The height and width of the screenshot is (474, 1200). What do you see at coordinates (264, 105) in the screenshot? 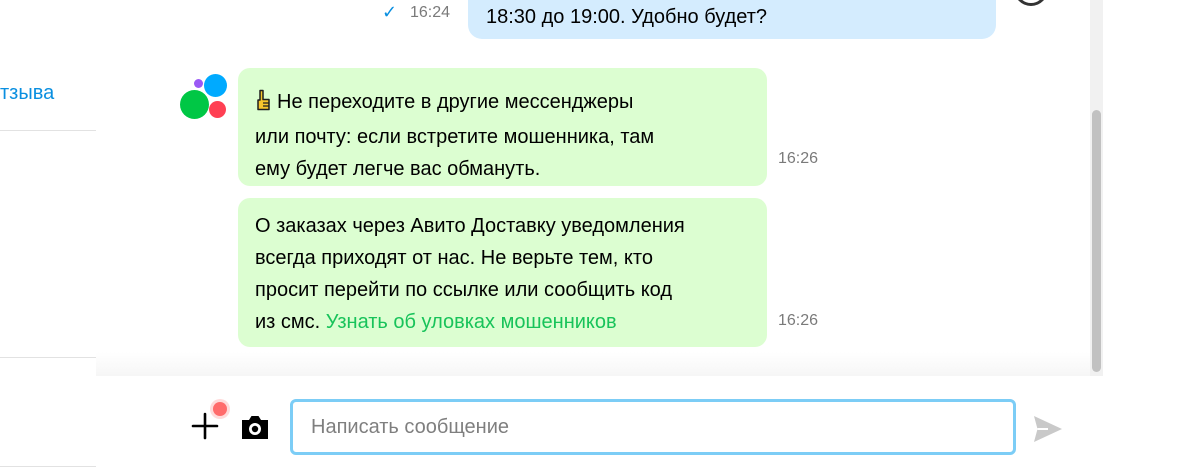
I see `pointing-finger-icon` at bounding box center [264, 105].